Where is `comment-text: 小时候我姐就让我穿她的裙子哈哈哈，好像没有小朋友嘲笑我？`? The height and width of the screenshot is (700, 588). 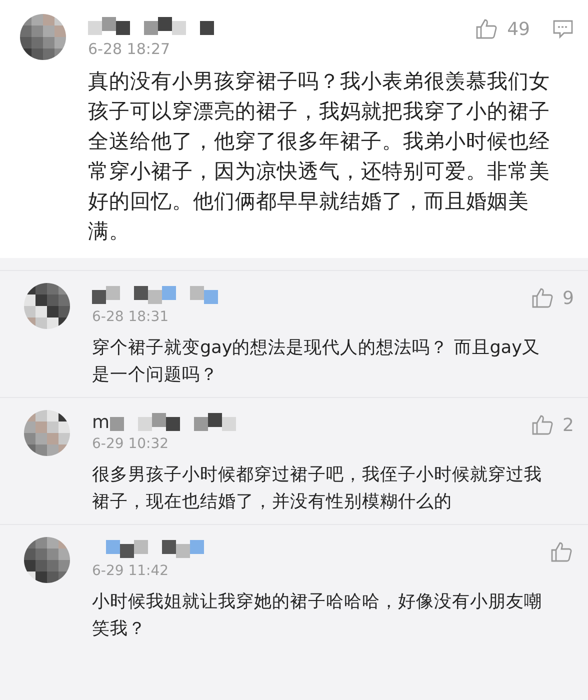
comment-text: 小时候我姐就让我穿她的裙子哈哈哈，好像没有小朋友嘲笑我？ is located at coordinates (317, 616).